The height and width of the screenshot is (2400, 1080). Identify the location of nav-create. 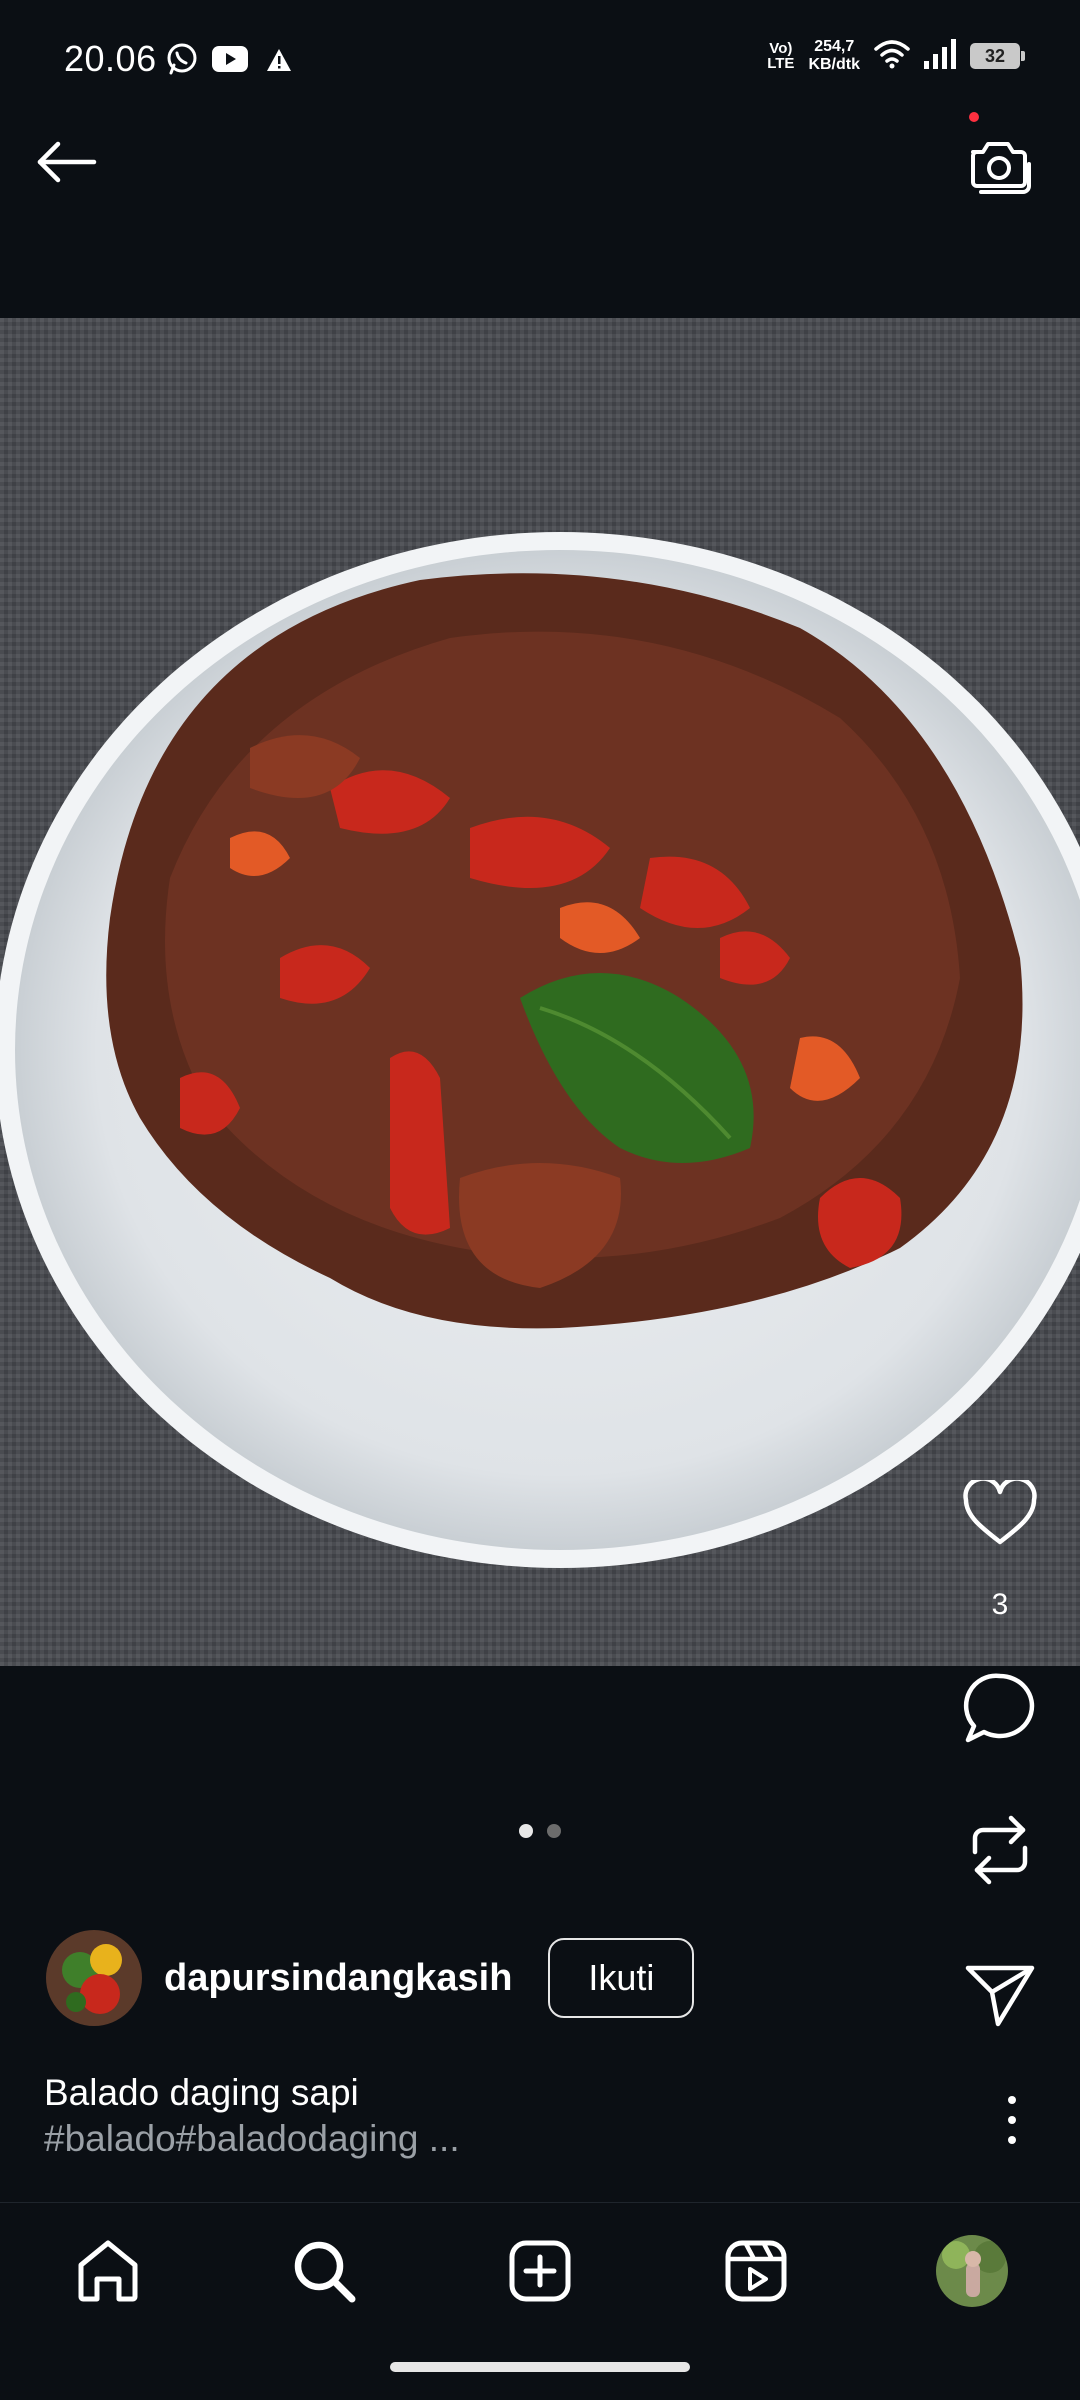
(540, 2271).